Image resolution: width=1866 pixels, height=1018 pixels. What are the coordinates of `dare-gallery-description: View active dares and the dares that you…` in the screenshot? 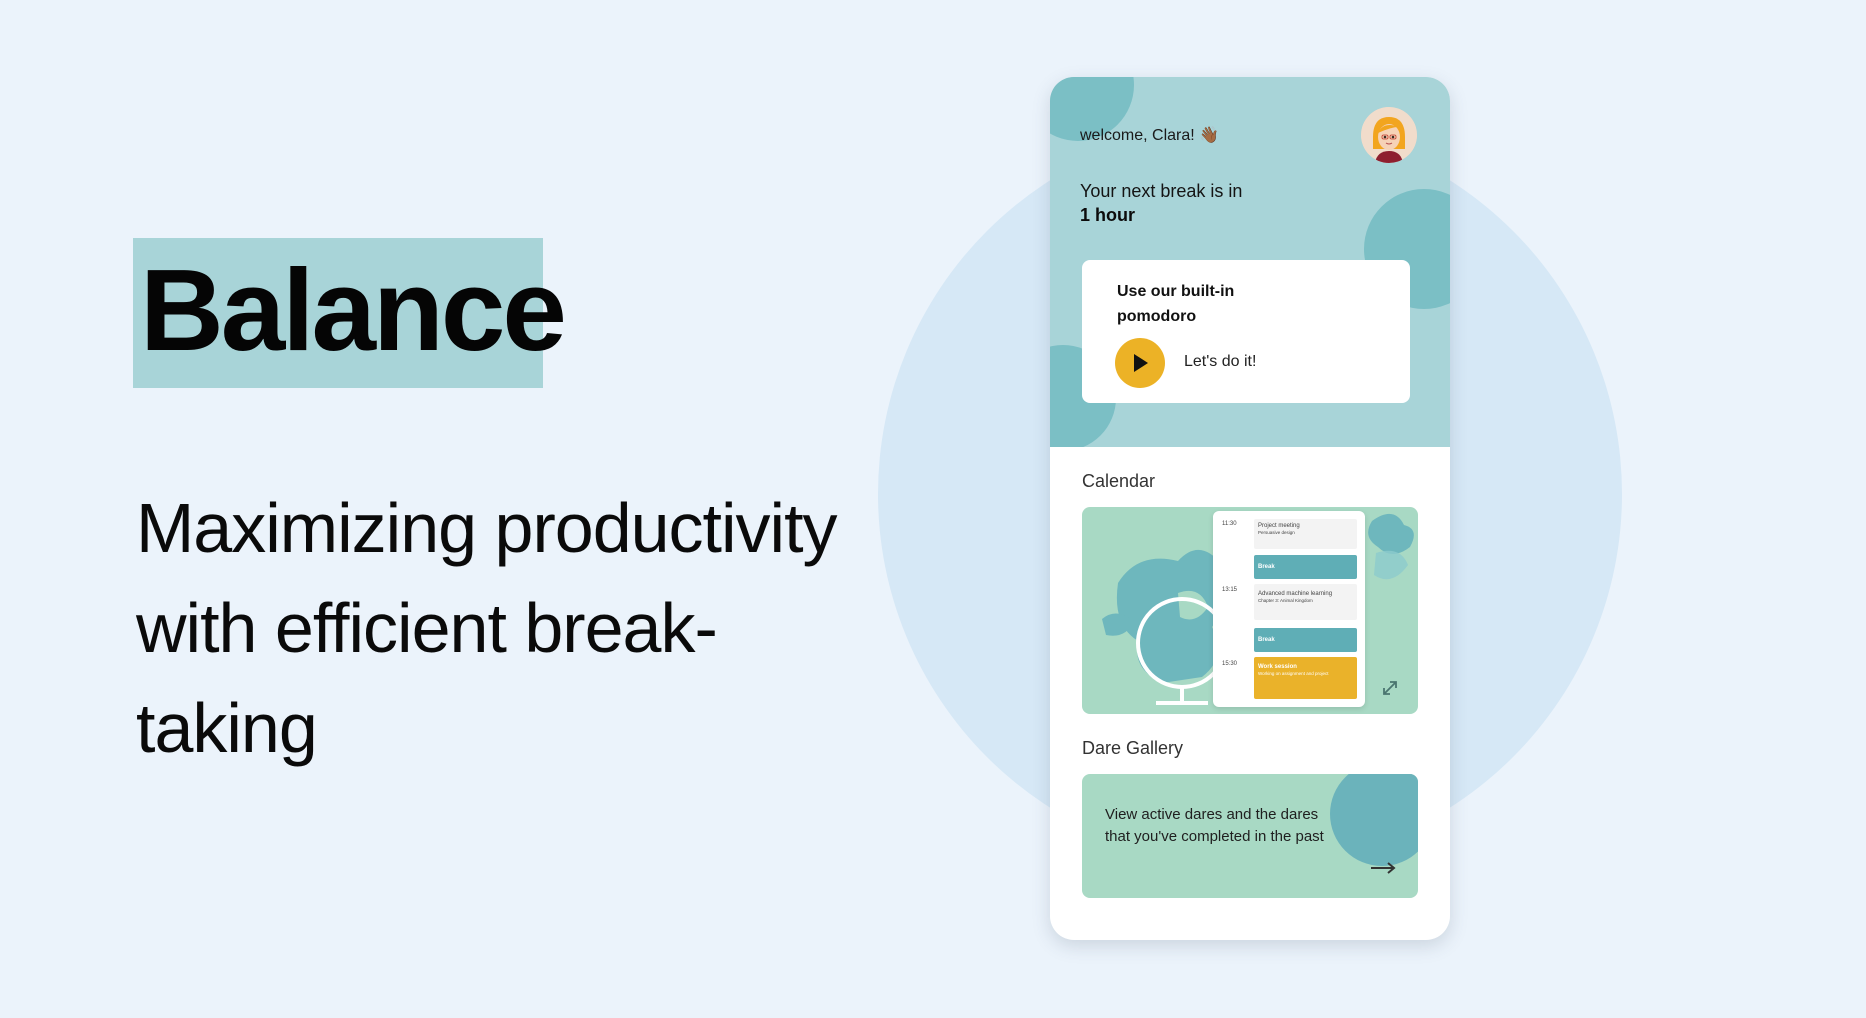 It's located at (1214, 825).